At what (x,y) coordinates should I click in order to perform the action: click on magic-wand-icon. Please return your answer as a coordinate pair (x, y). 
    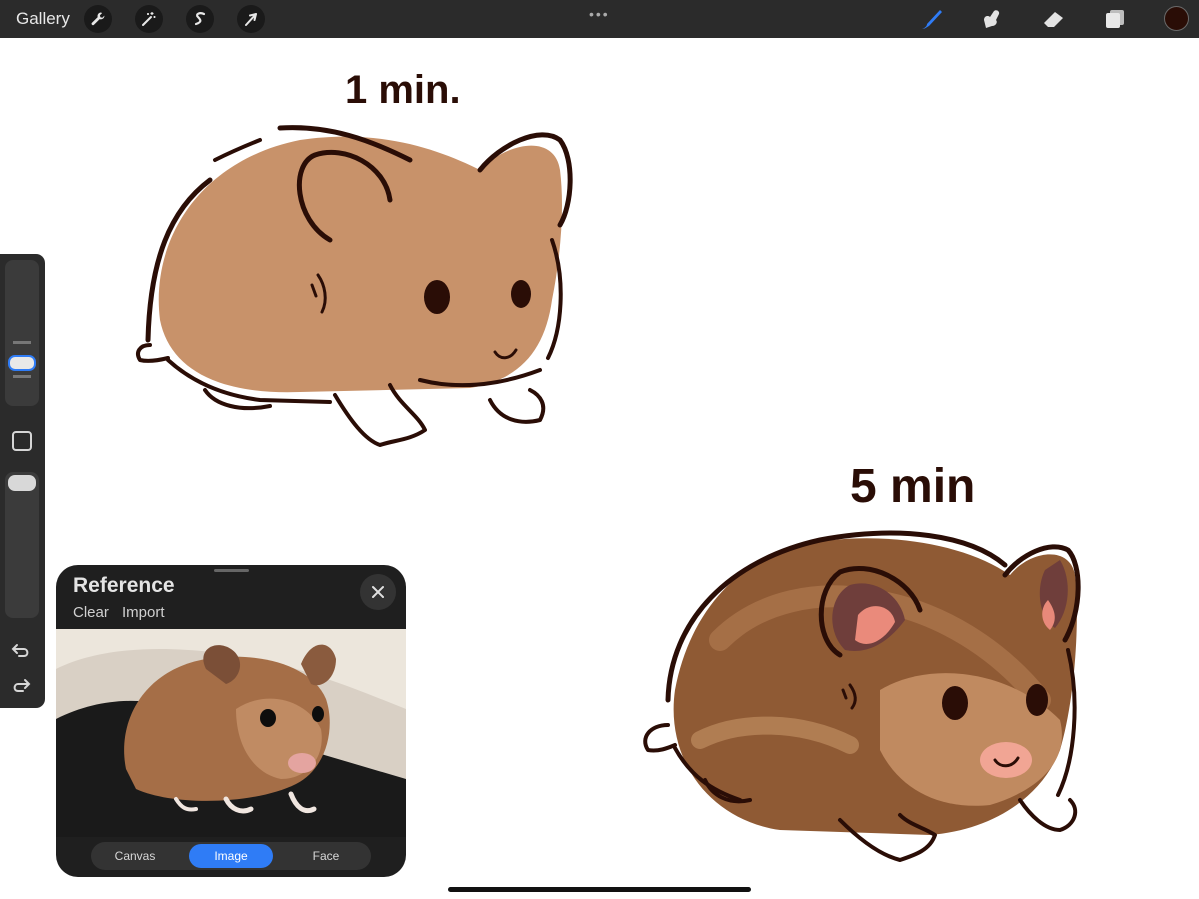
    Looking at the image, I should click on (149, 19).